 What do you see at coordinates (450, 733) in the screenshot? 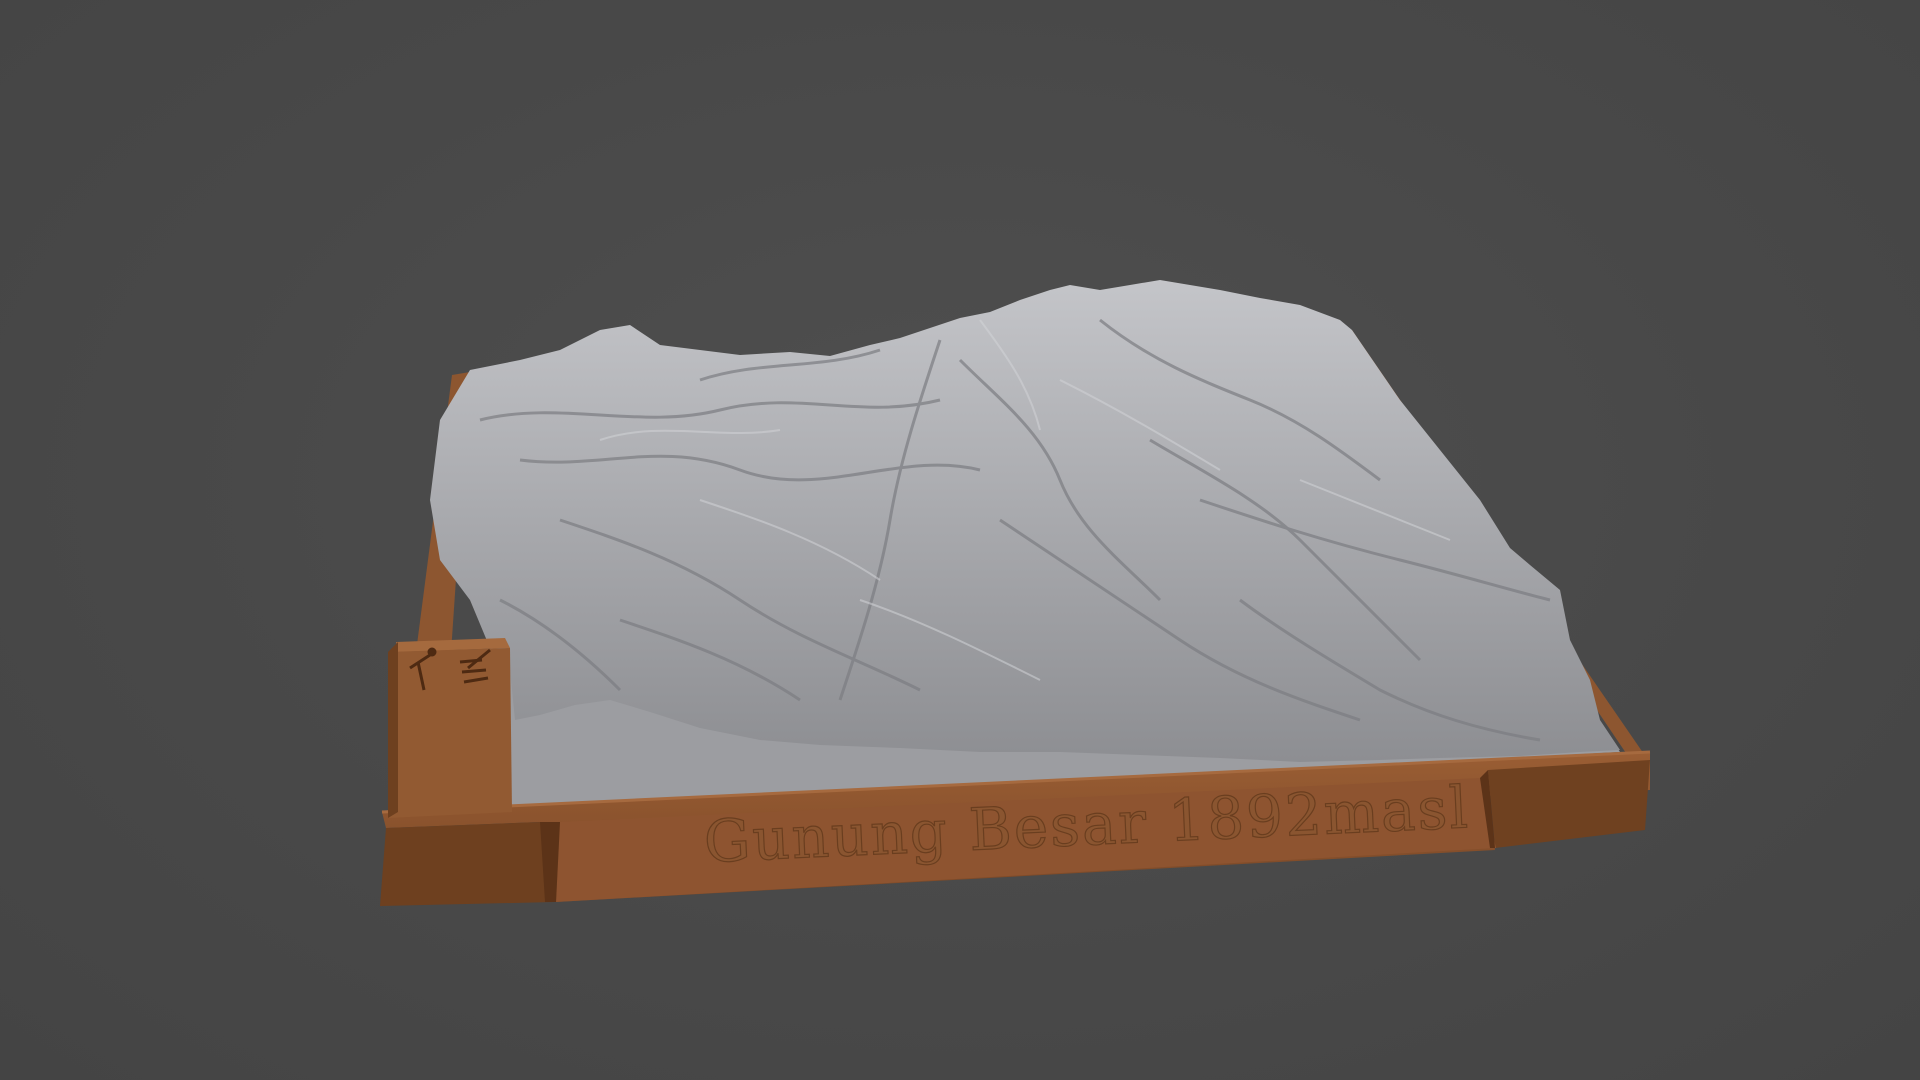
I see `post-front` at bounding box center [450, 733].